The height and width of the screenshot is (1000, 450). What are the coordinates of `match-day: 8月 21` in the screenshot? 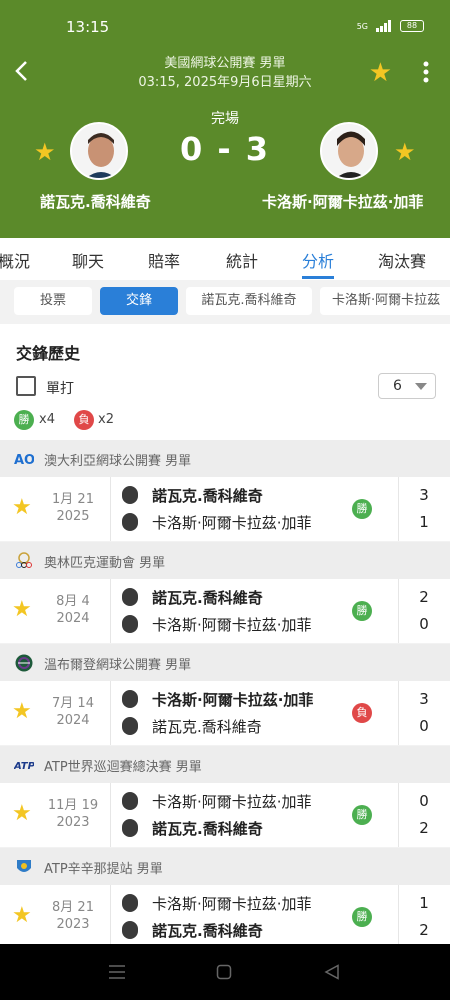 It's located at (73, 907).